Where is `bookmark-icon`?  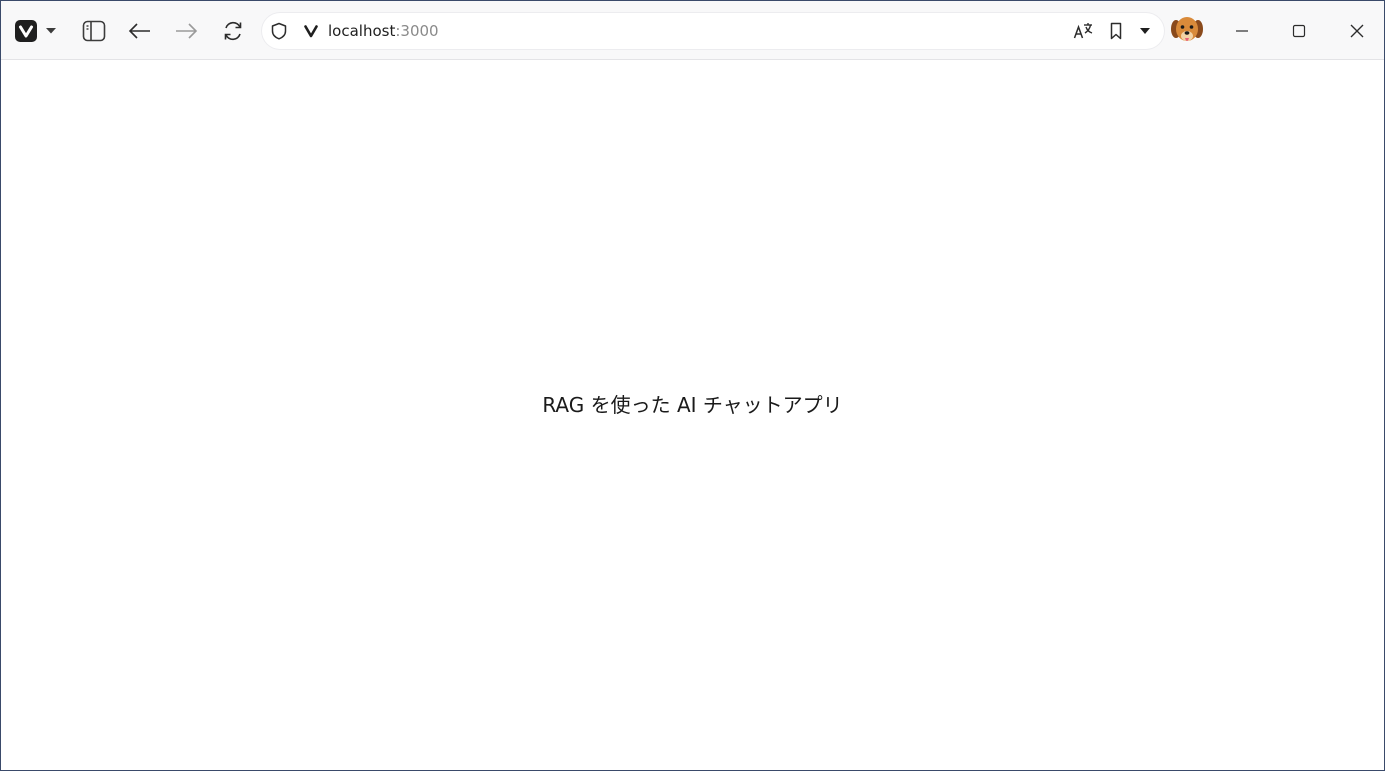
bookmark-icon is located at coordinates (1116, 31).